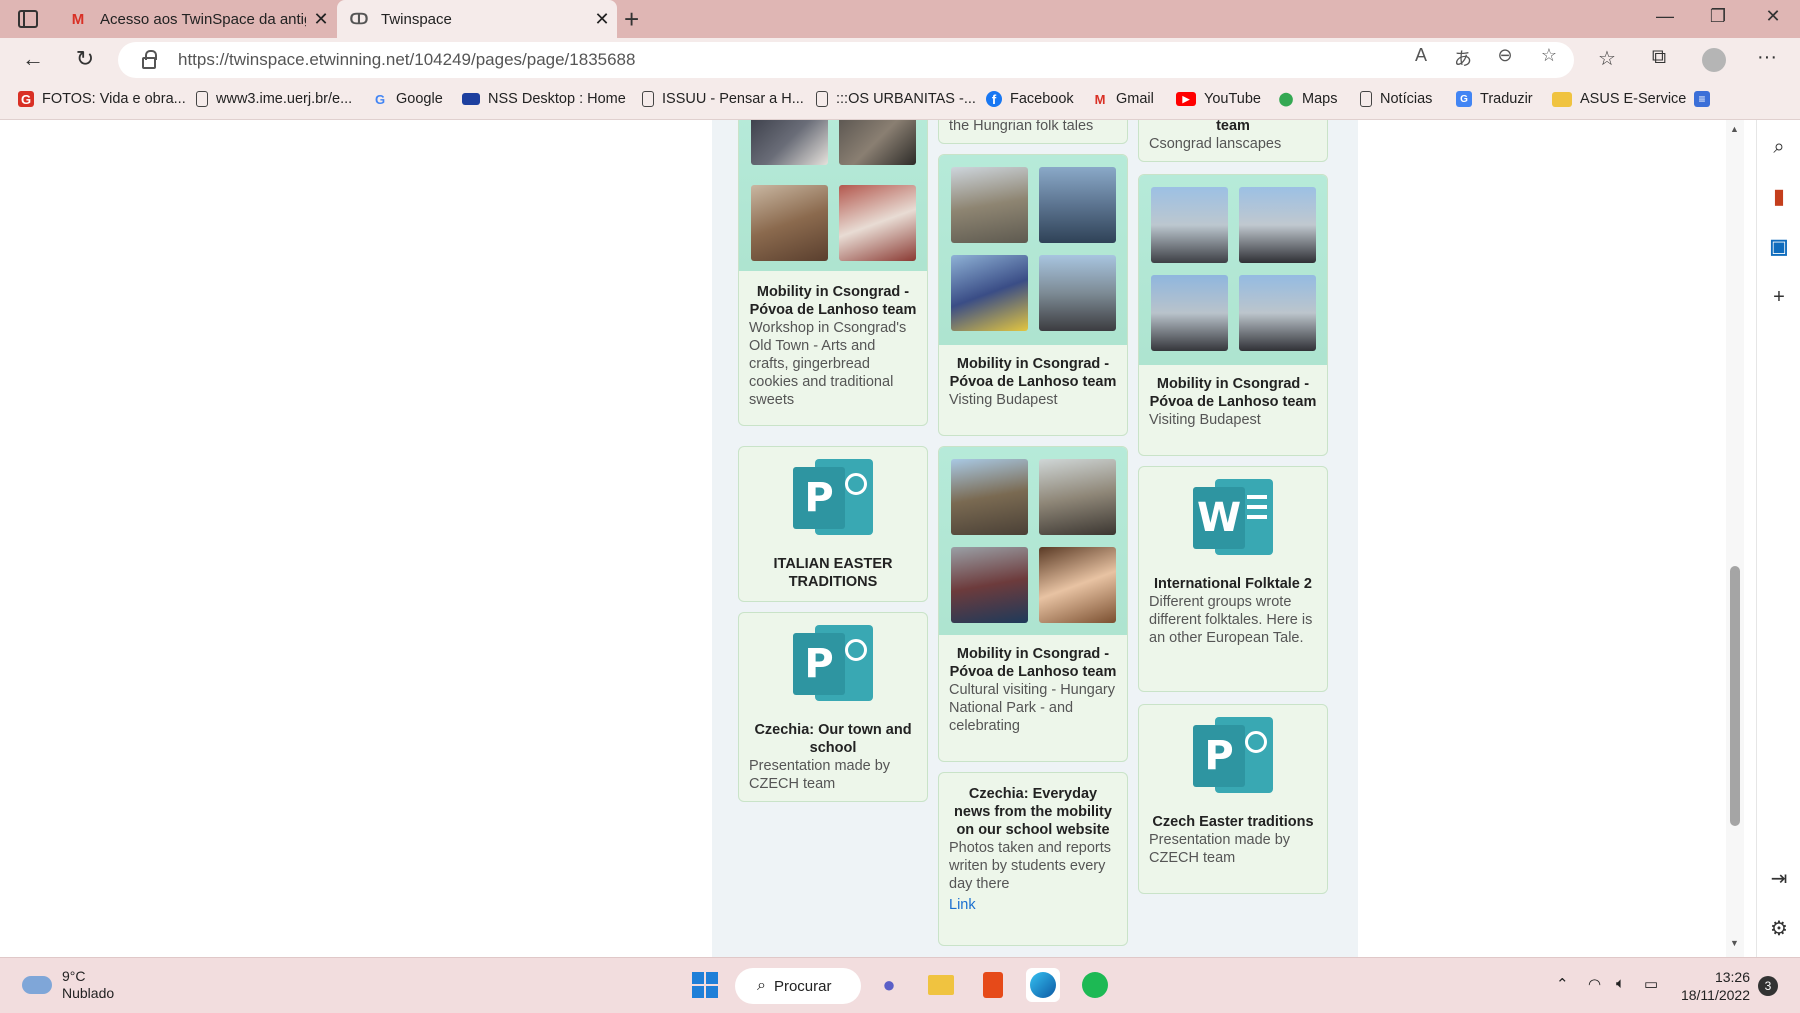  What do you see at coordinates (202, 99) in the screenshot?
I see `page-icon` at bounding box center [202, 99].